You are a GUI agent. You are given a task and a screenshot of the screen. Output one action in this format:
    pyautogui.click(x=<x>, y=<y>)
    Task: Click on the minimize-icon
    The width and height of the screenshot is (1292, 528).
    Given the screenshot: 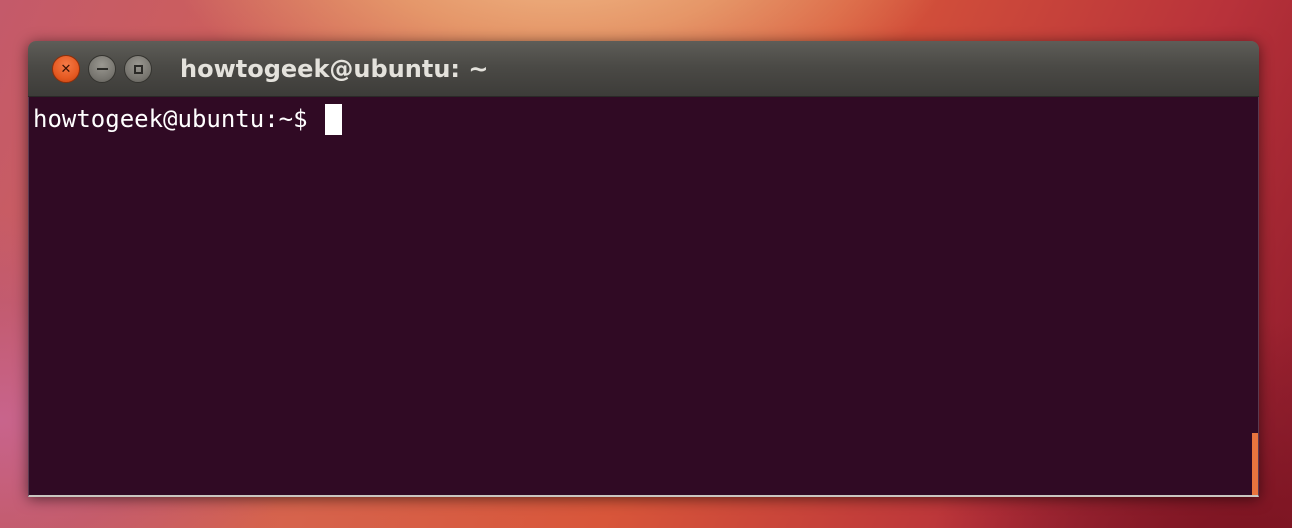 What is the action you would take?
    pyautogui.click(x=102, y=69)
    